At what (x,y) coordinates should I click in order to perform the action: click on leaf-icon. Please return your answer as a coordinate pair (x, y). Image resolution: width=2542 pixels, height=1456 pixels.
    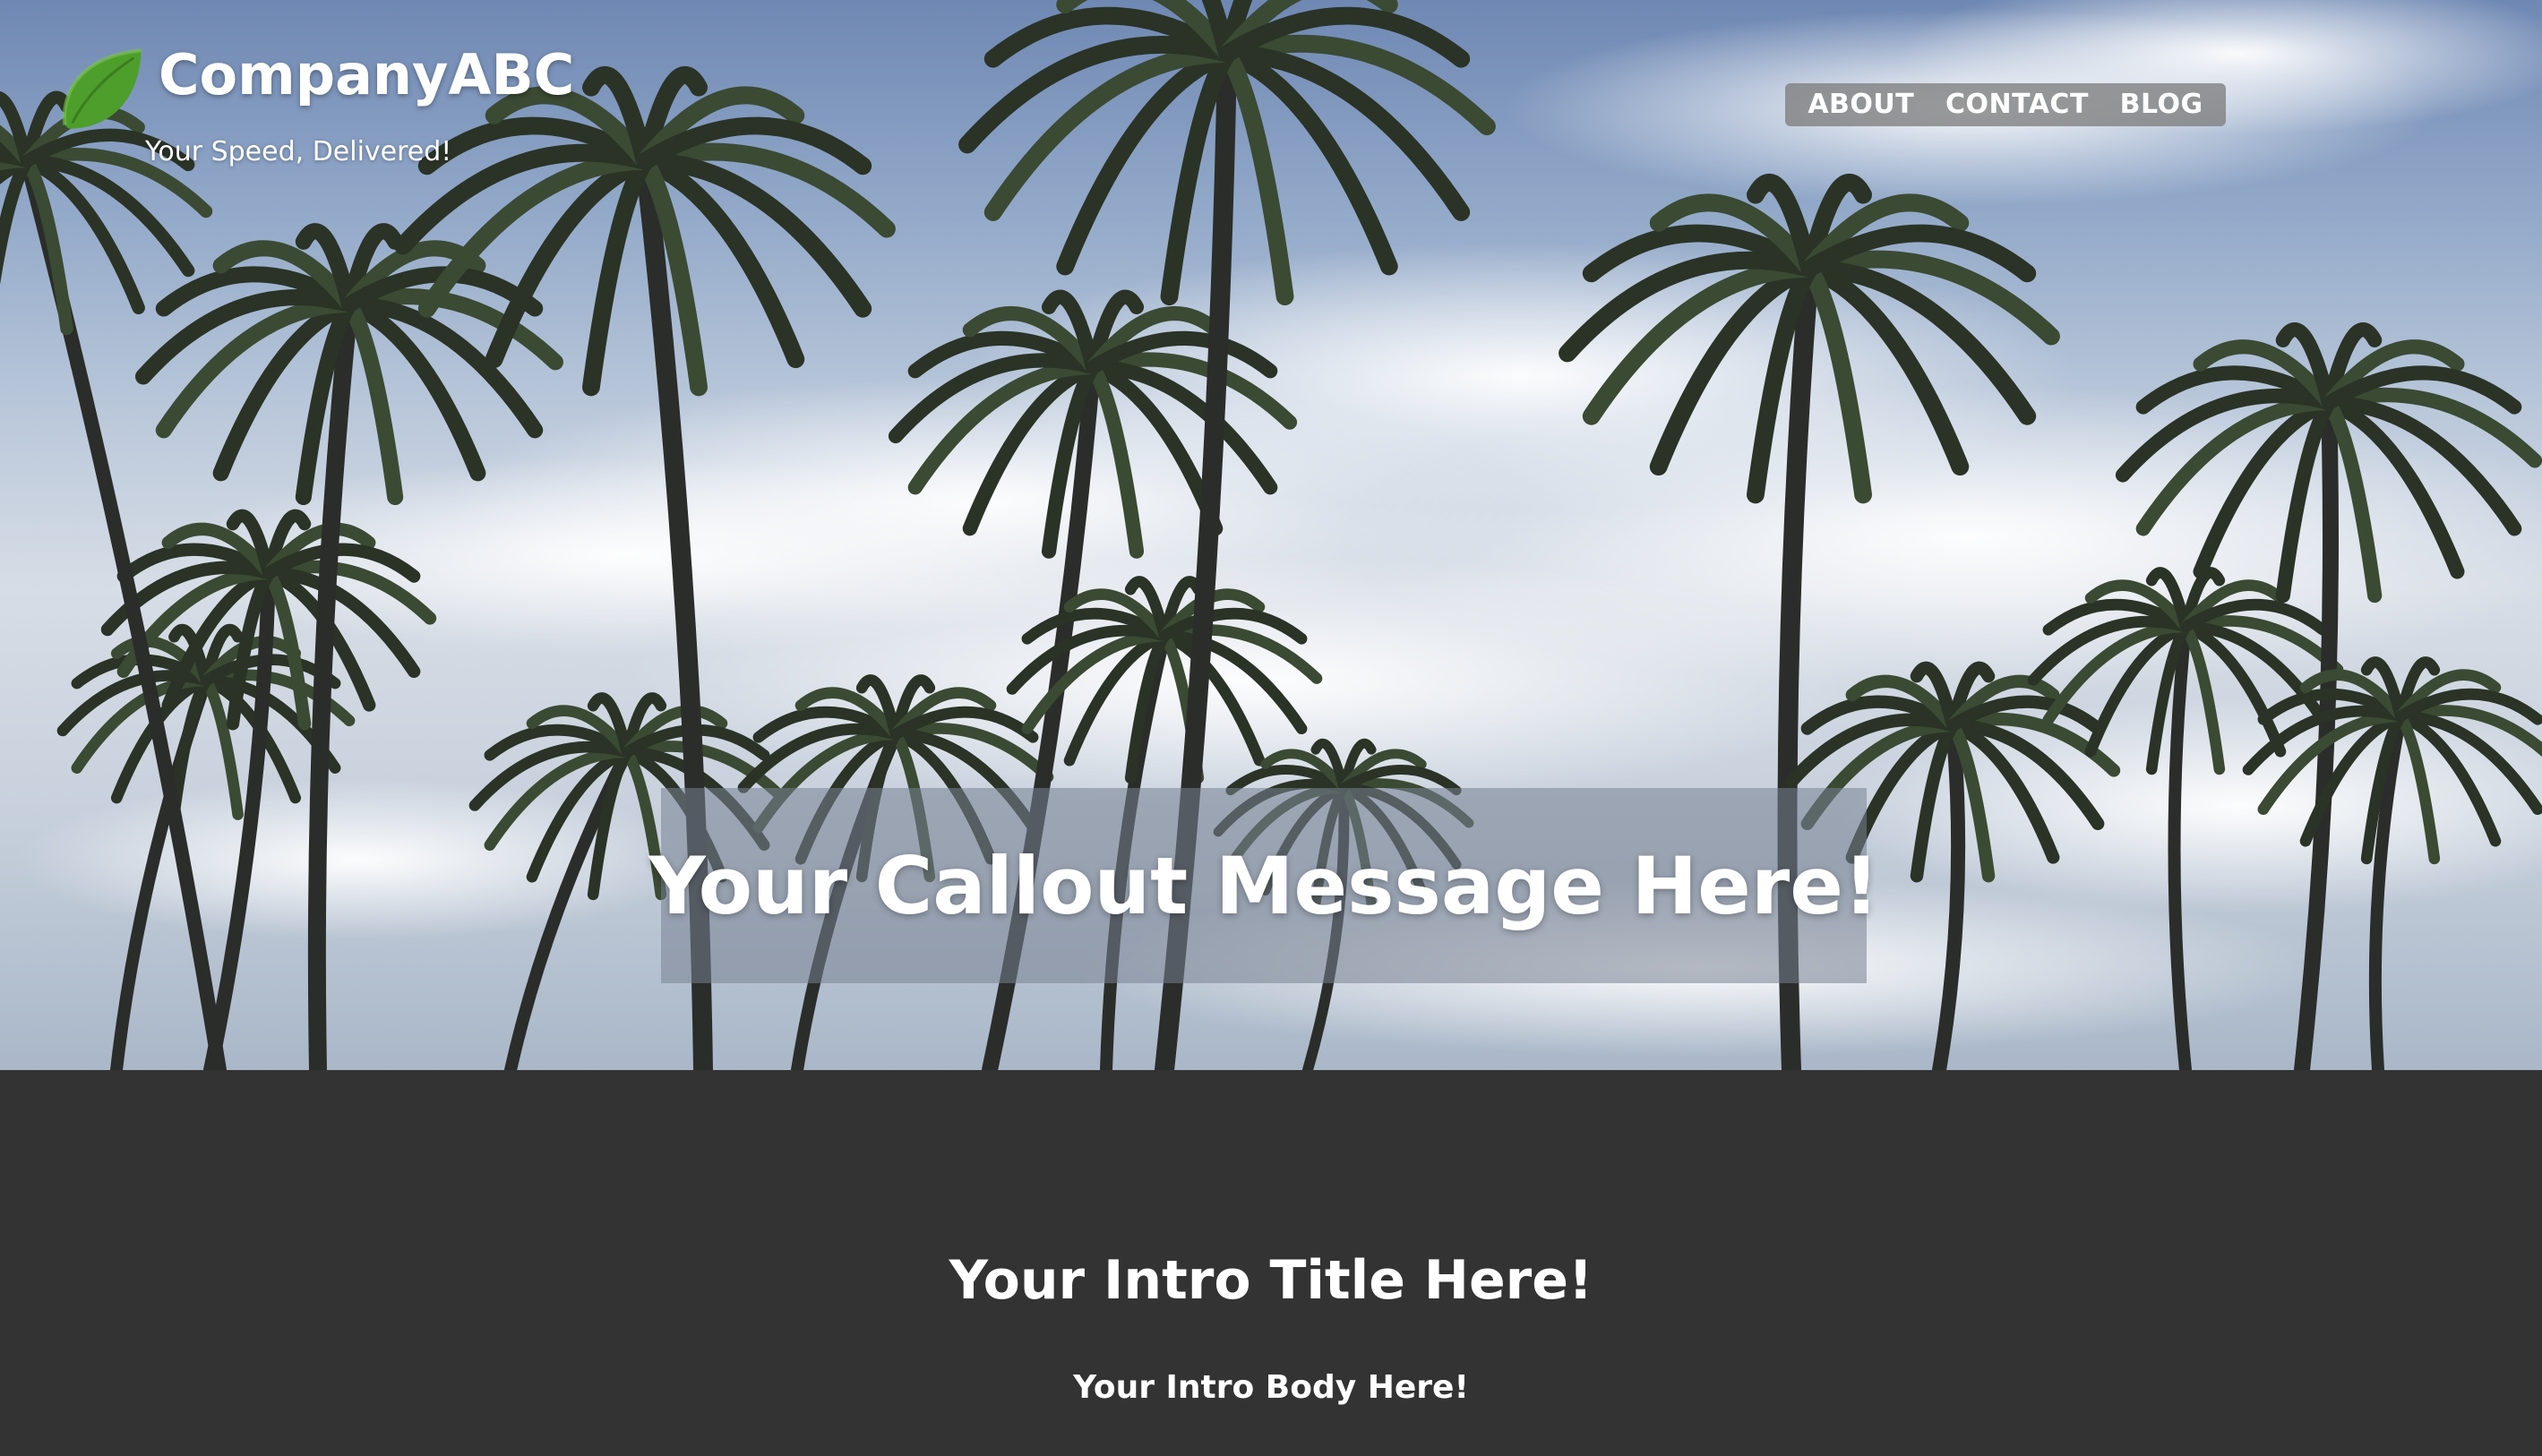
    Looking at the image, I should click on (102, 88).